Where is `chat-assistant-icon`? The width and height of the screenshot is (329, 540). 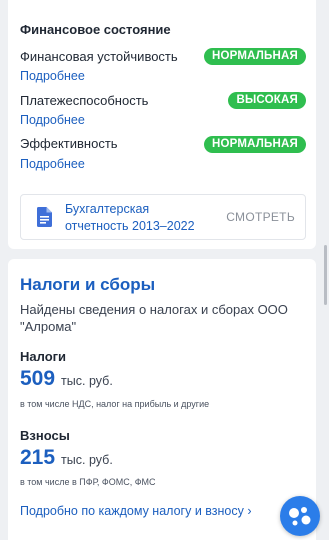
chat-assistant-icon is located at coordinates (300, 516).